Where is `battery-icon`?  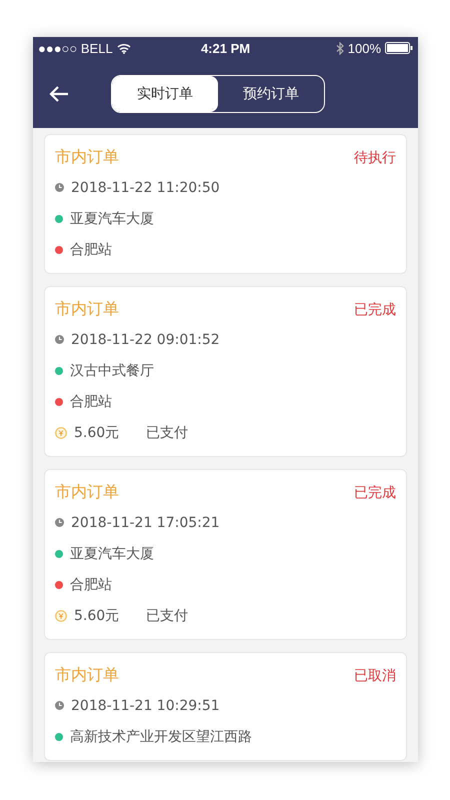 battery-icon is located at coordinates (399, 48).